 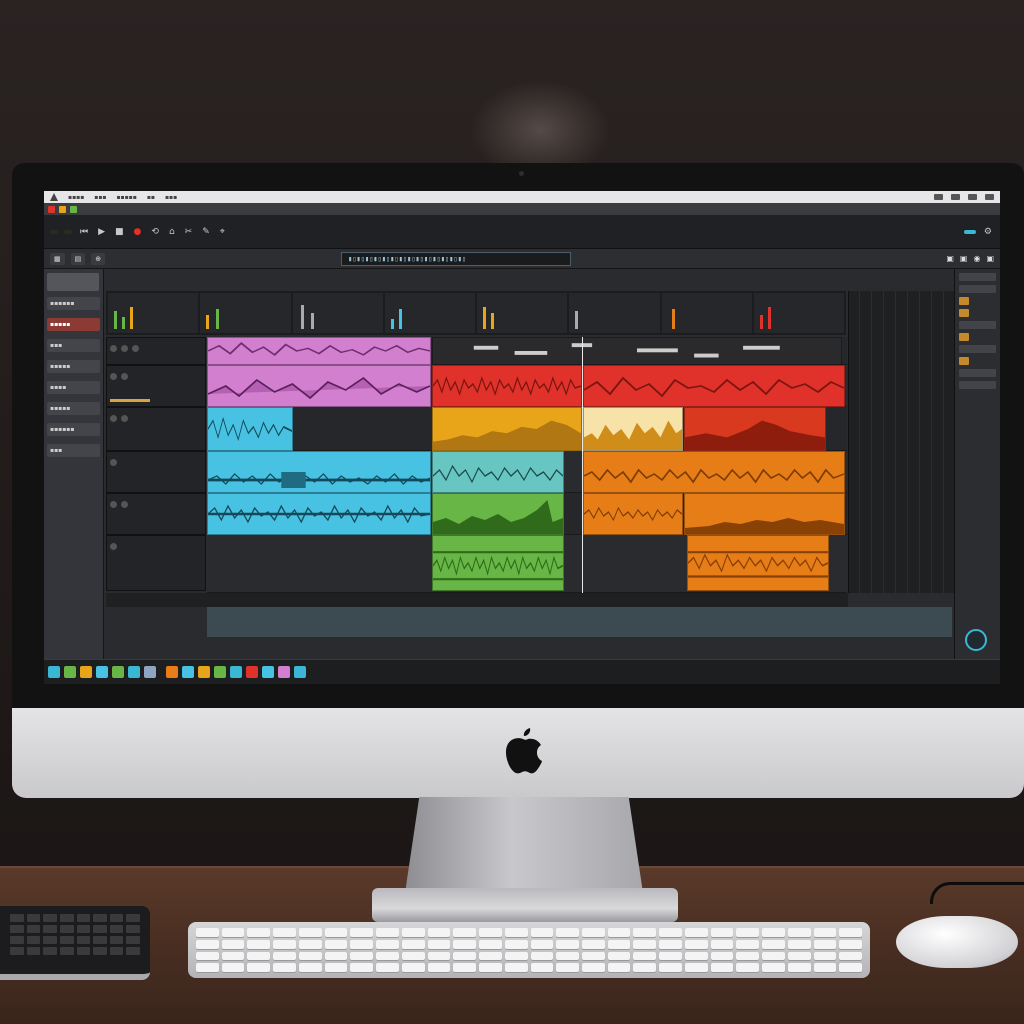 What do you see at coordinates (964, 258) in the screenshot?
I see `editor-toggle-icon: ▣` at bounding box center [964, 258].